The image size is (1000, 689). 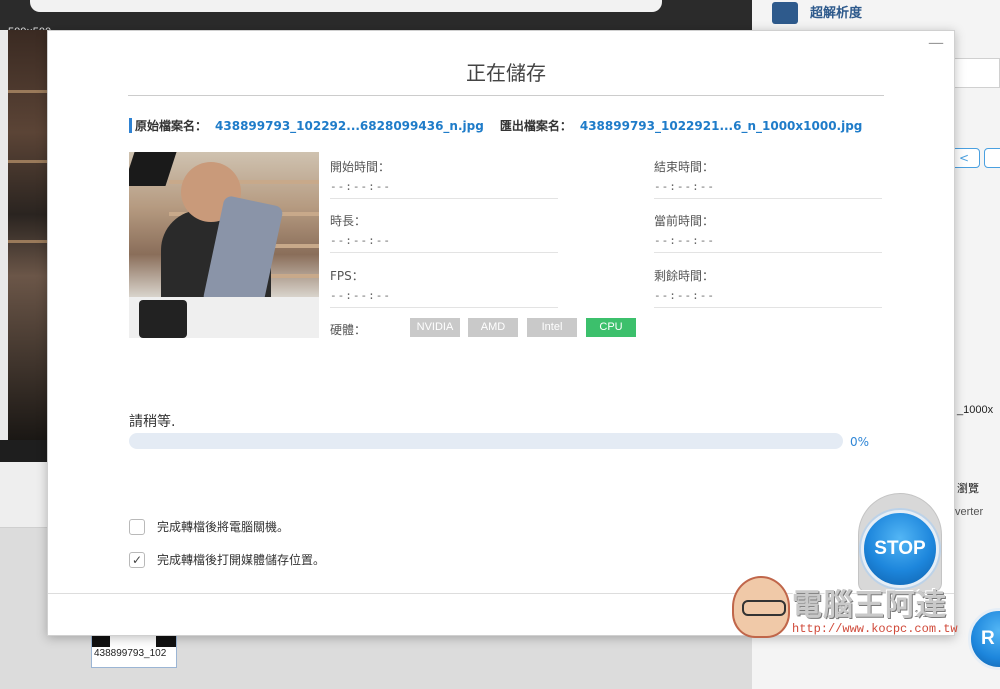 What do you see at coordinates (836, 13) in the screenshot?
I see `right-panel-title: 超解析度` at bounding box center [836, 13].